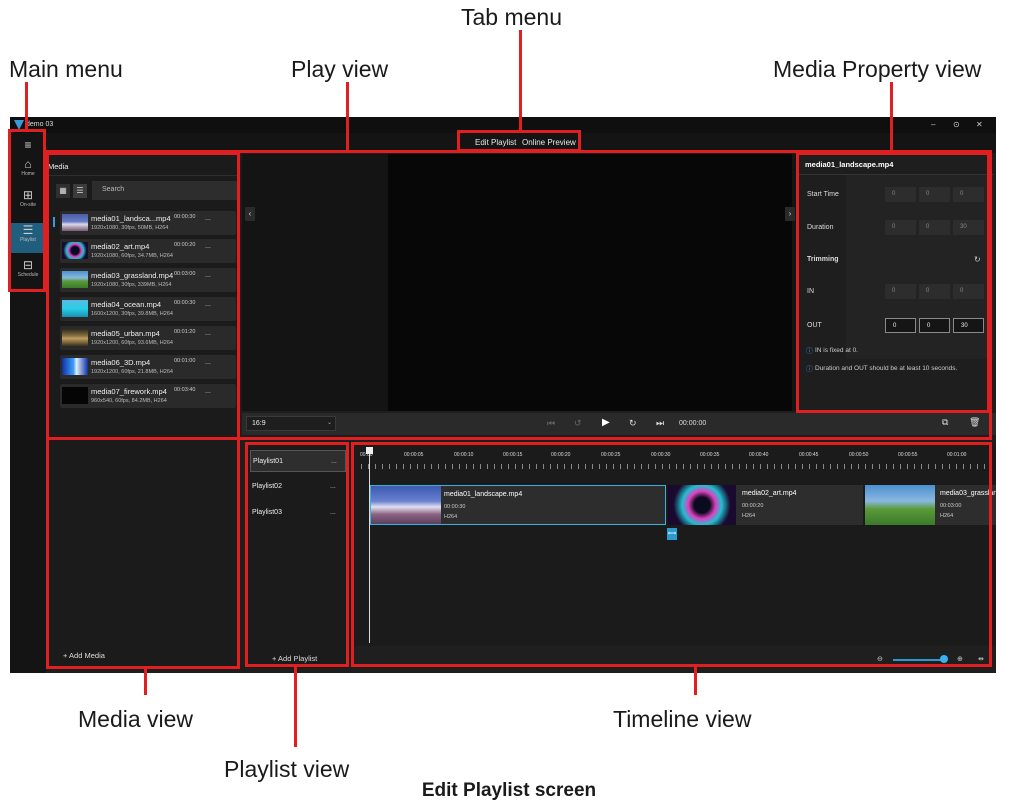 The width and height of the screenshot is (1018, 811). Describe the element at coordinates (919, 660) in the screenshot. I see `zoom-slider-track` at that location.